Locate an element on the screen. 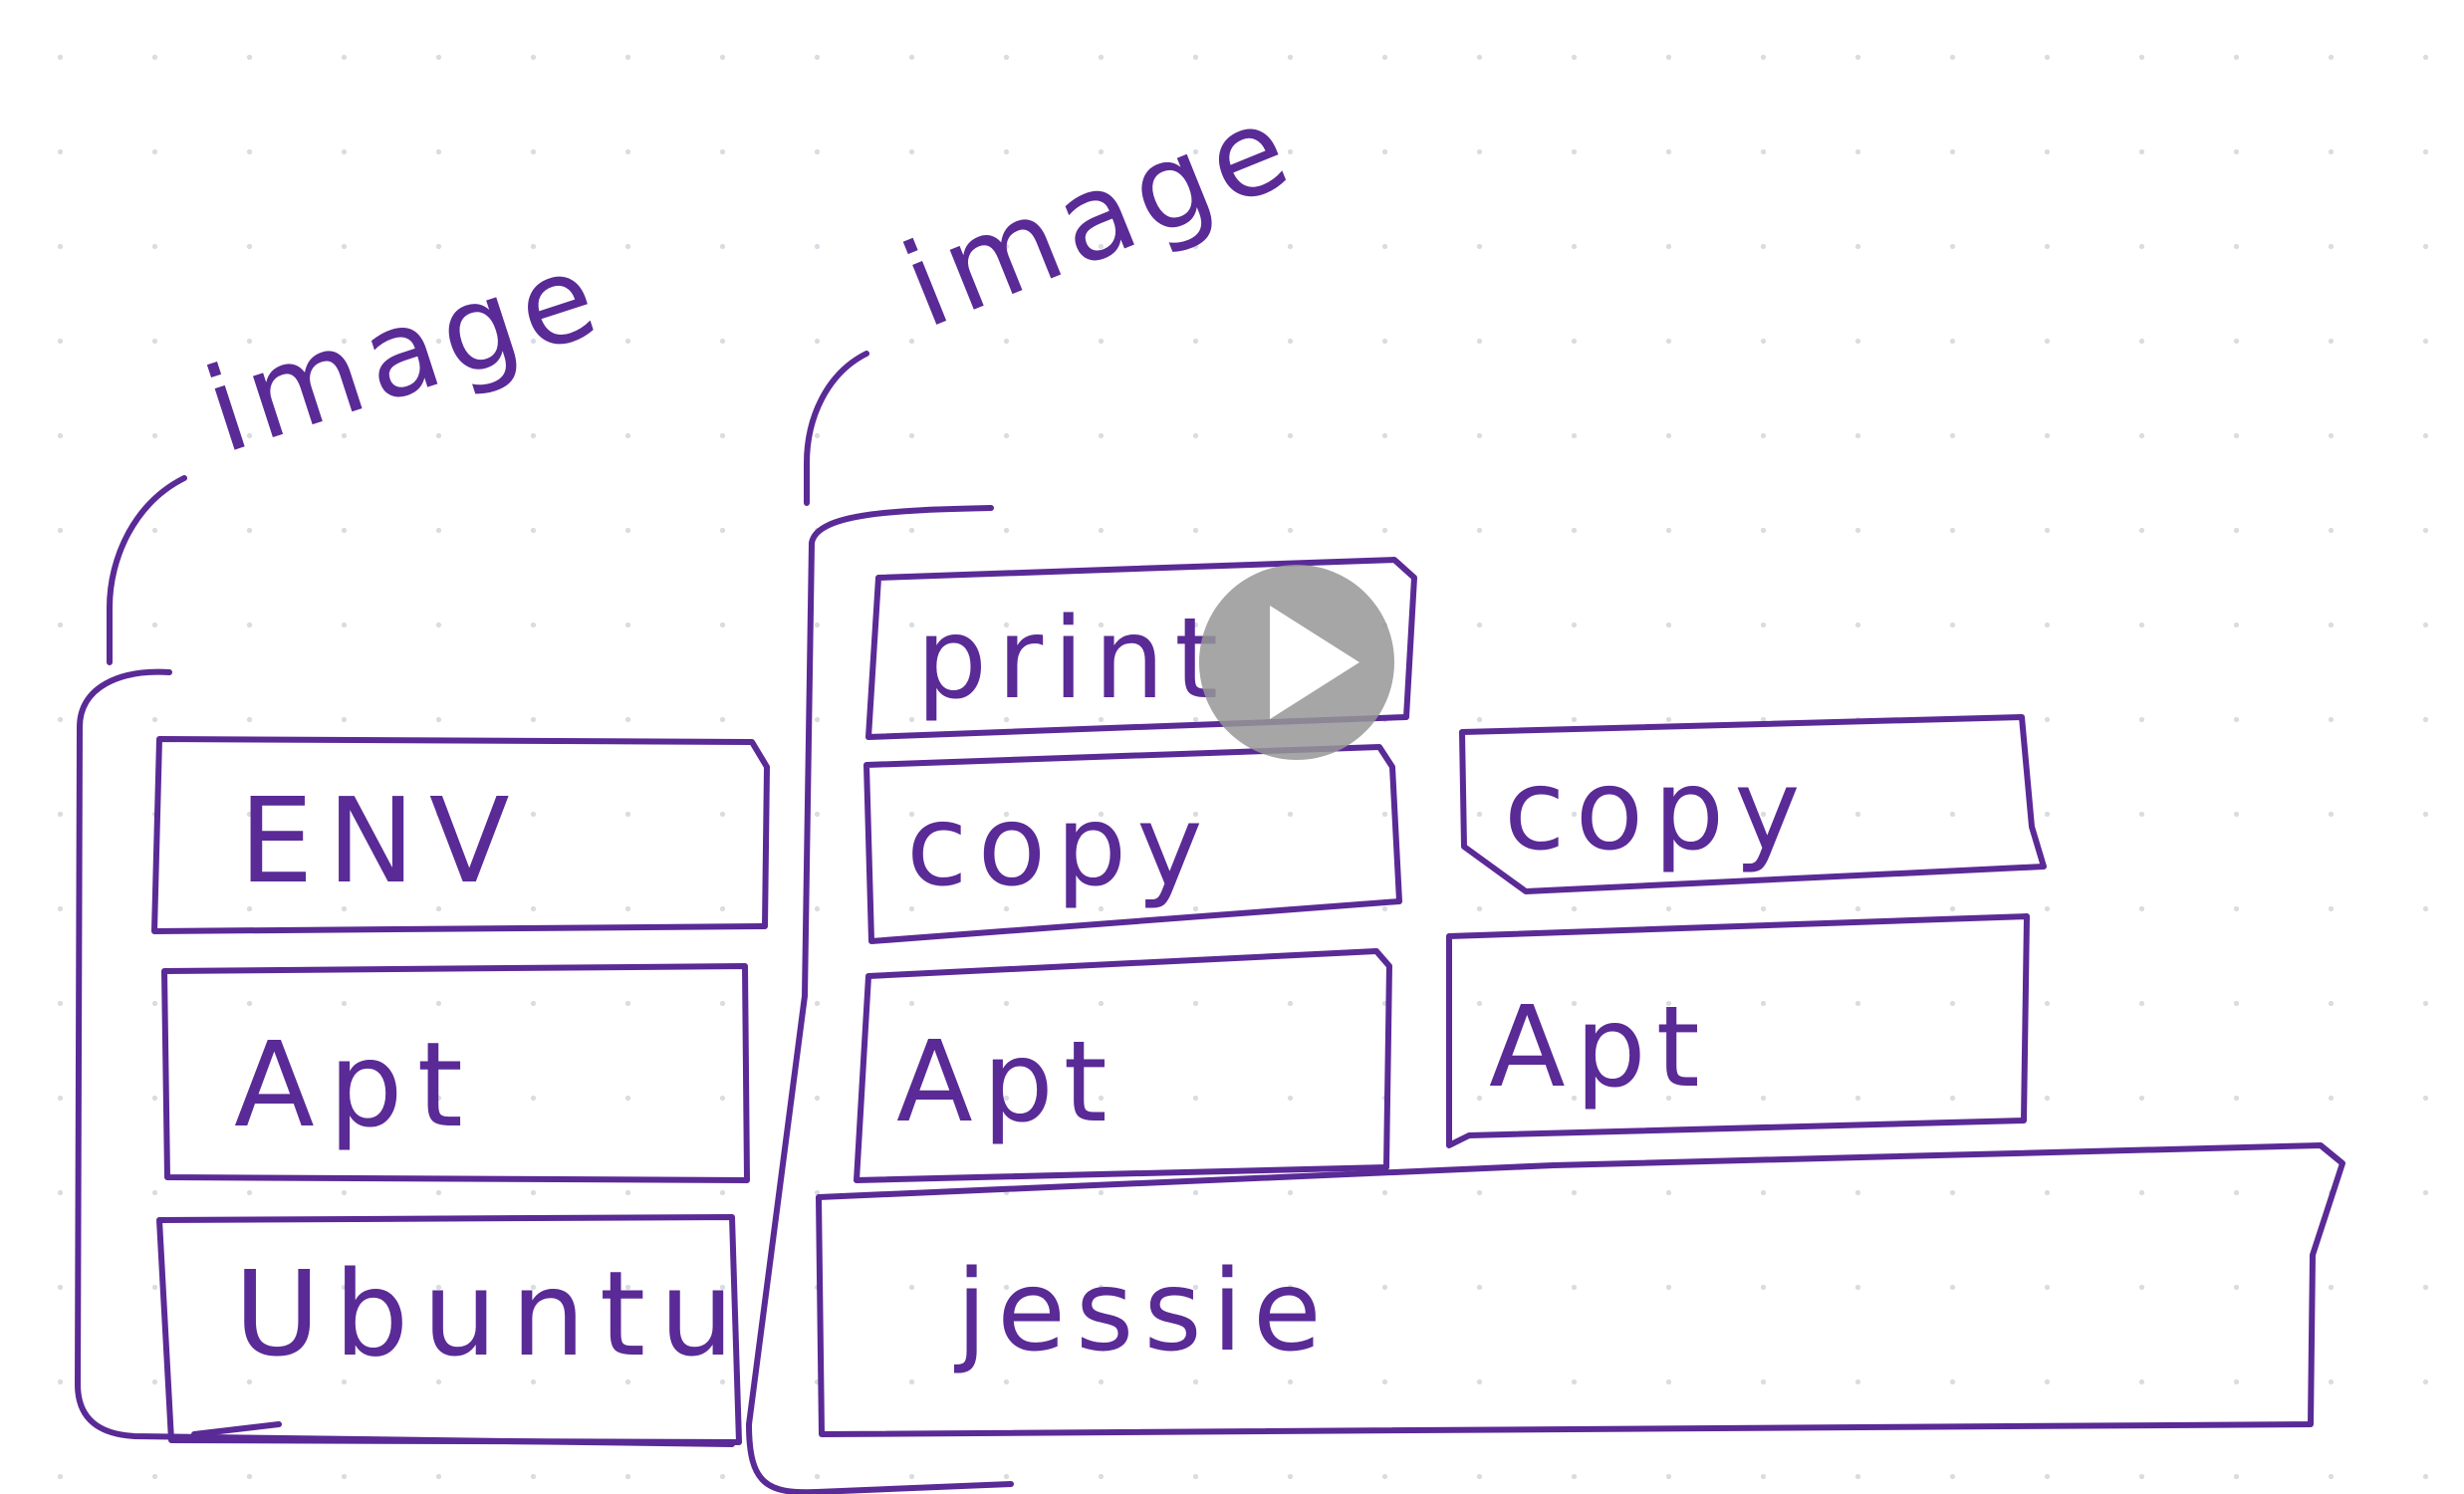  middle-layer-print-label: print is located at coordinates (1072, 660).